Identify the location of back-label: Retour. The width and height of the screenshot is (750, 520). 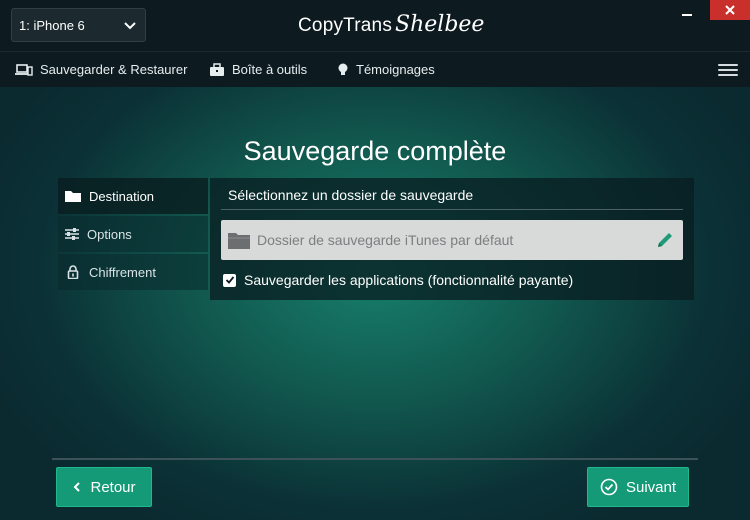
(113, 487).